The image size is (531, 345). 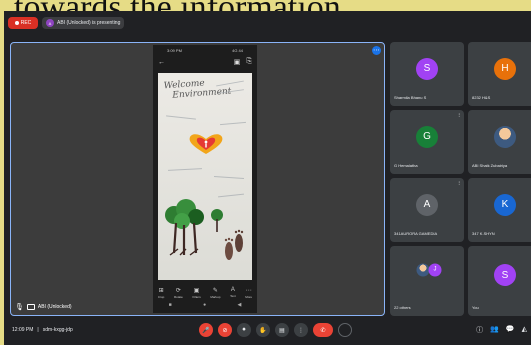 What do you see at coordinates (323, 330) in the screenshot?
I see `end-call-button: ✆` at bounding box center [323, 330].